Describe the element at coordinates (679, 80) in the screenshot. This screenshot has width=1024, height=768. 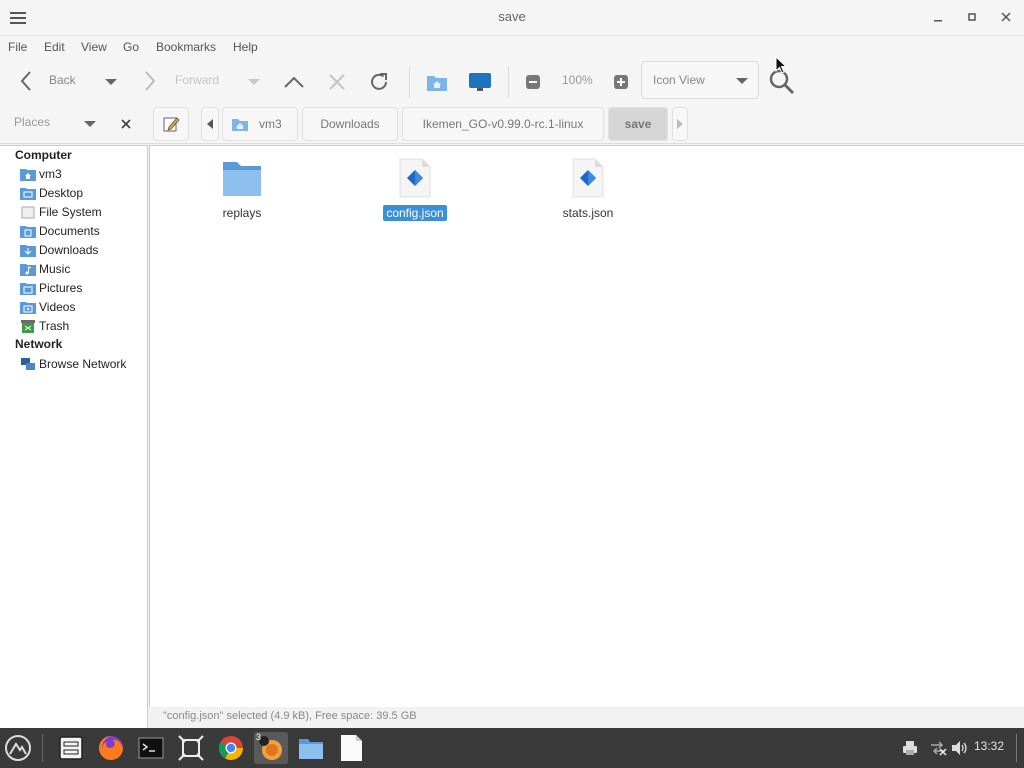
I see `view-mode-value: Icon View` at that location.